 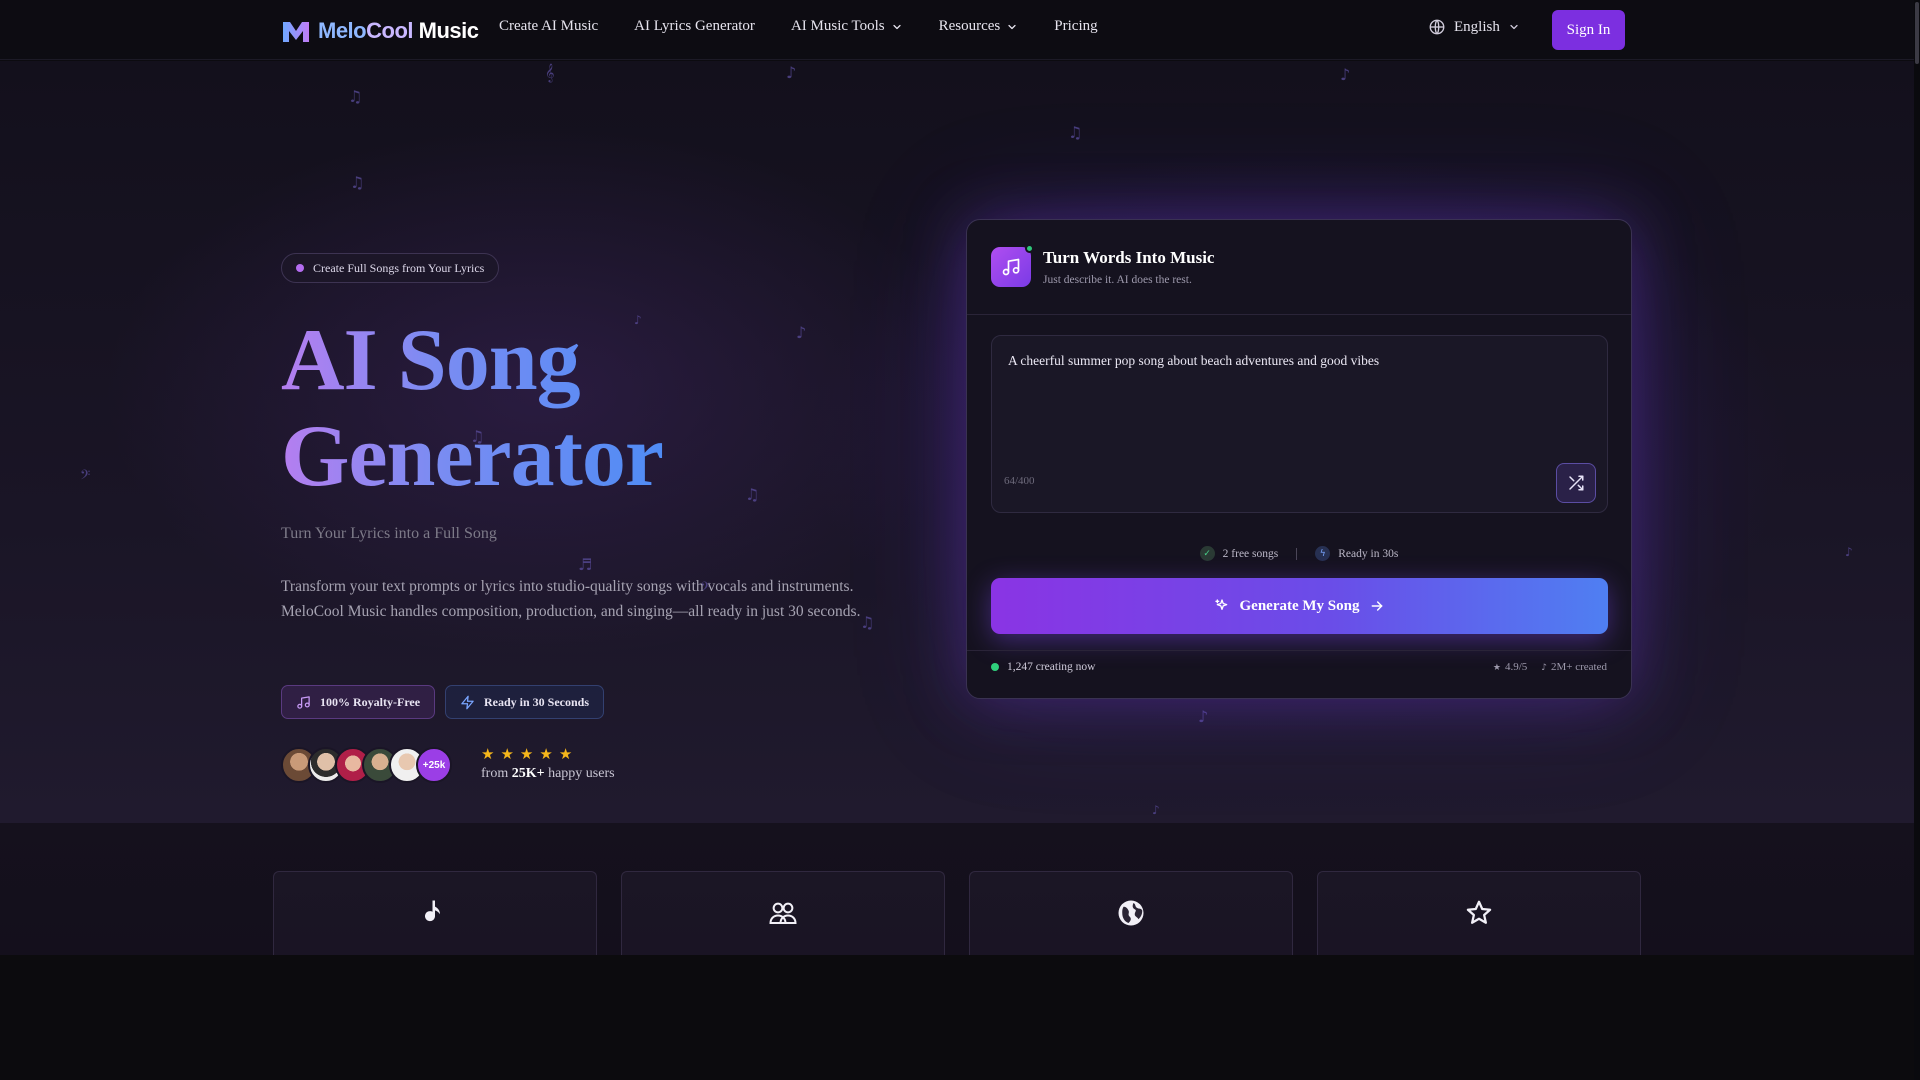 I want to click on title-line-1: AI Song, so click(x=430, y=360).